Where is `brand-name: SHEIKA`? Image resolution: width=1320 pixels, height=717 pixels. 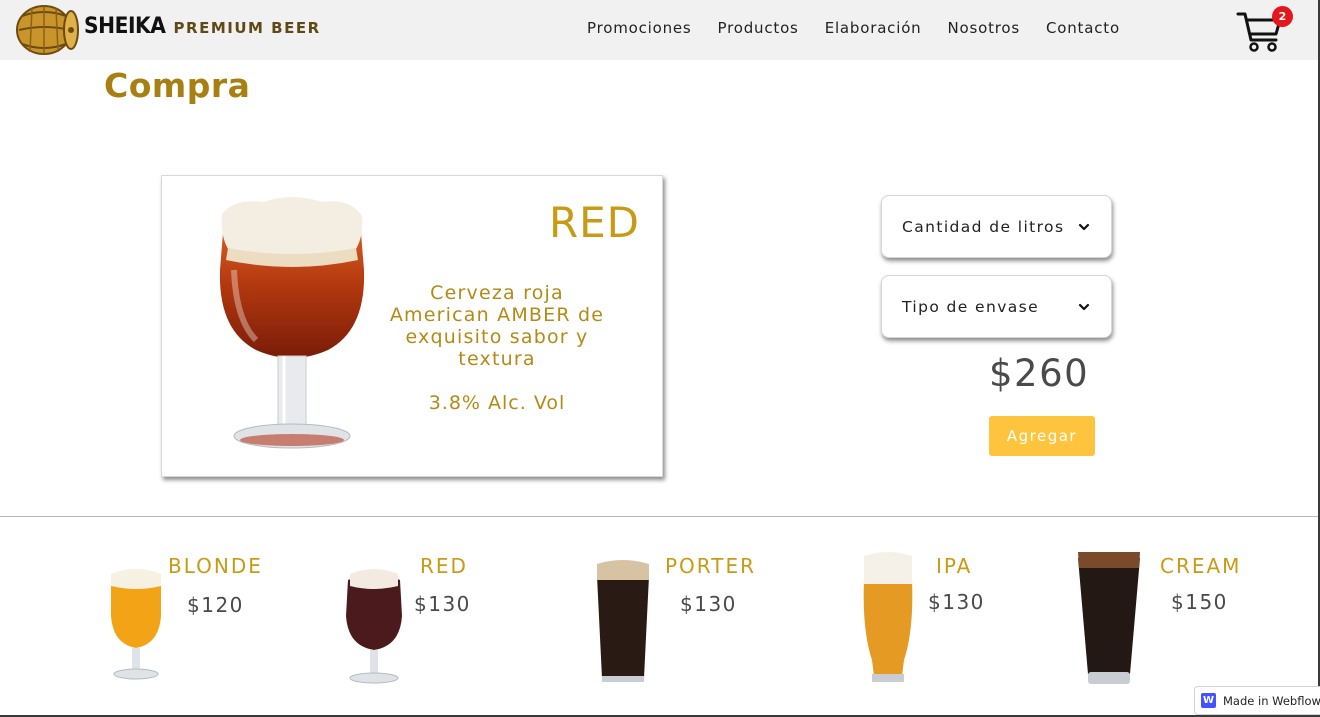
brand-name: SHEIKA is located at coordinates (125, 26).